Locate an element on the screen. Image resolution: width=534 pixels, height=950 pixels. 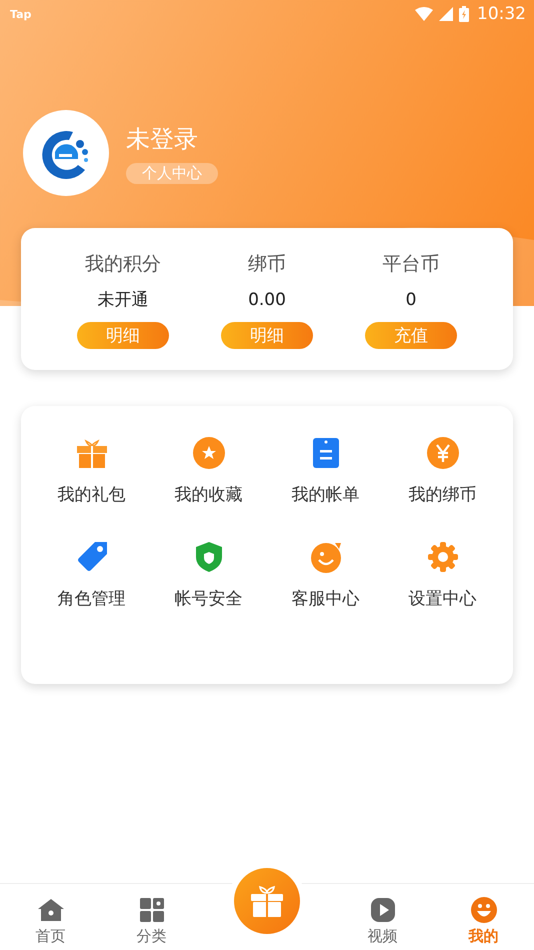
gear-icon is located at coordinates (443, 557).